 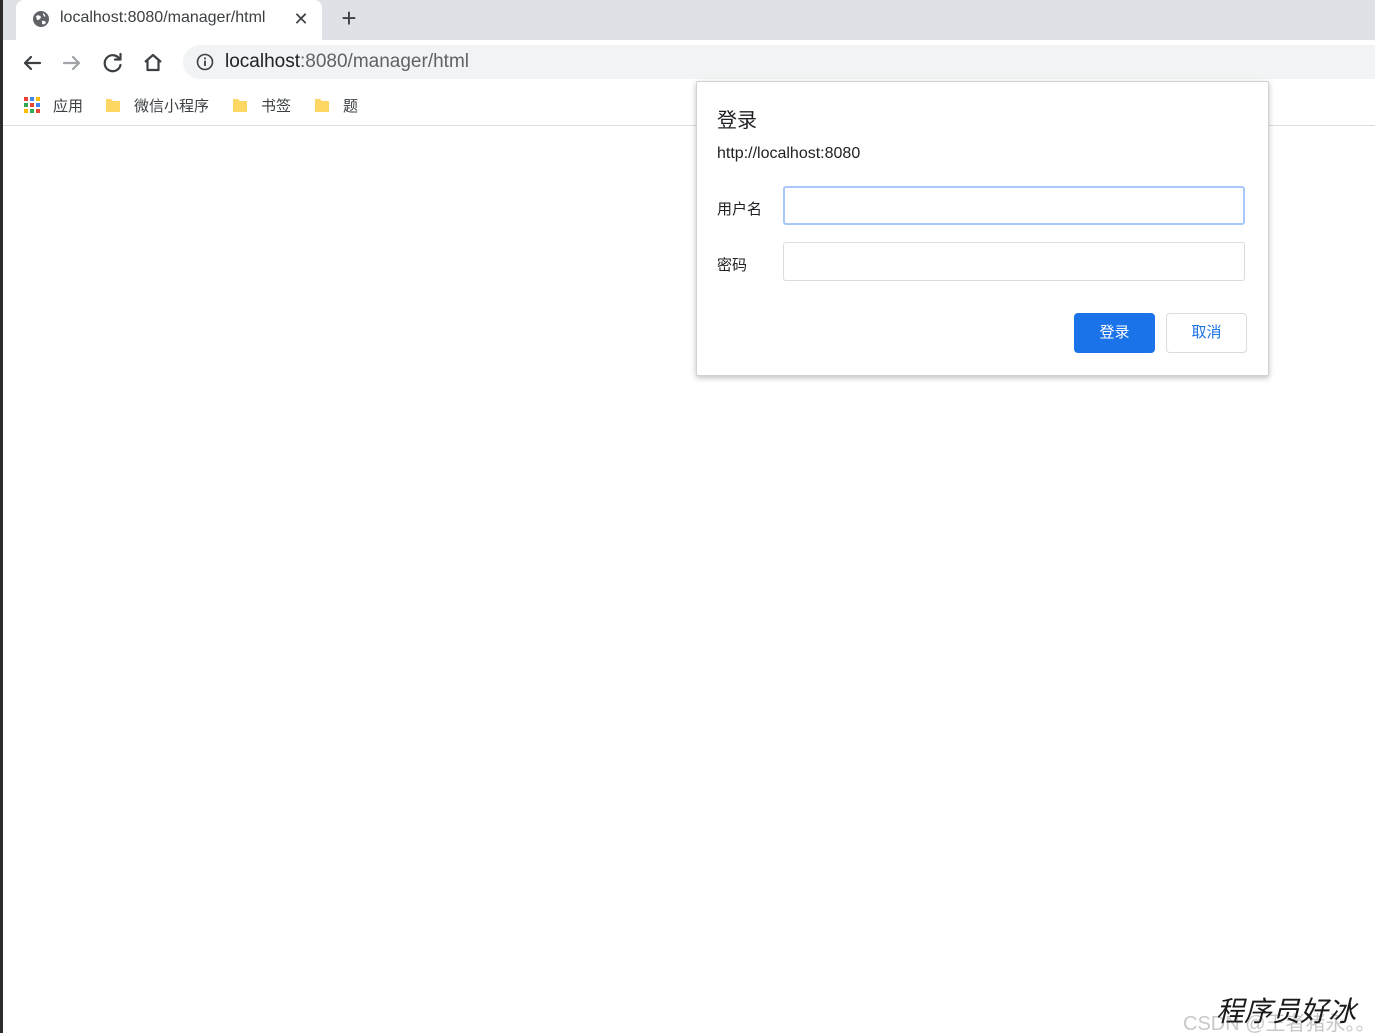 What do you see at coordinates (740, 209) in the screenshot?
I see `username-label: 用户名` at bounding box center [740, 209].